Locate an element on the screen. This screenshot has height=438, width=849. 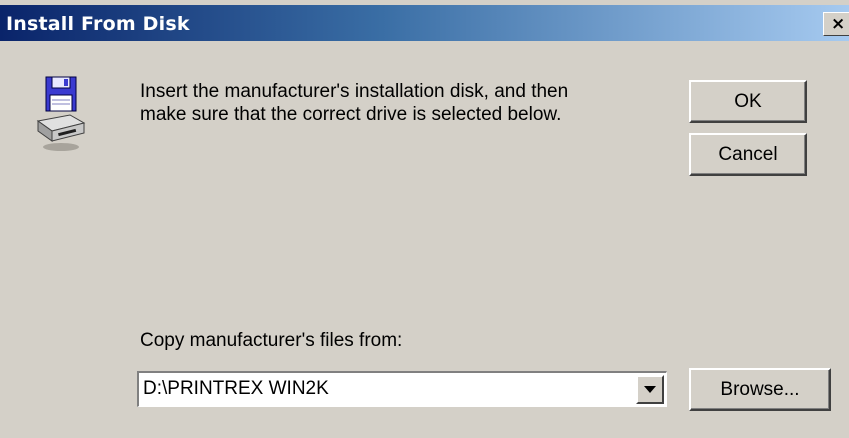
dropdown-button is located at coordinates (650, 389).